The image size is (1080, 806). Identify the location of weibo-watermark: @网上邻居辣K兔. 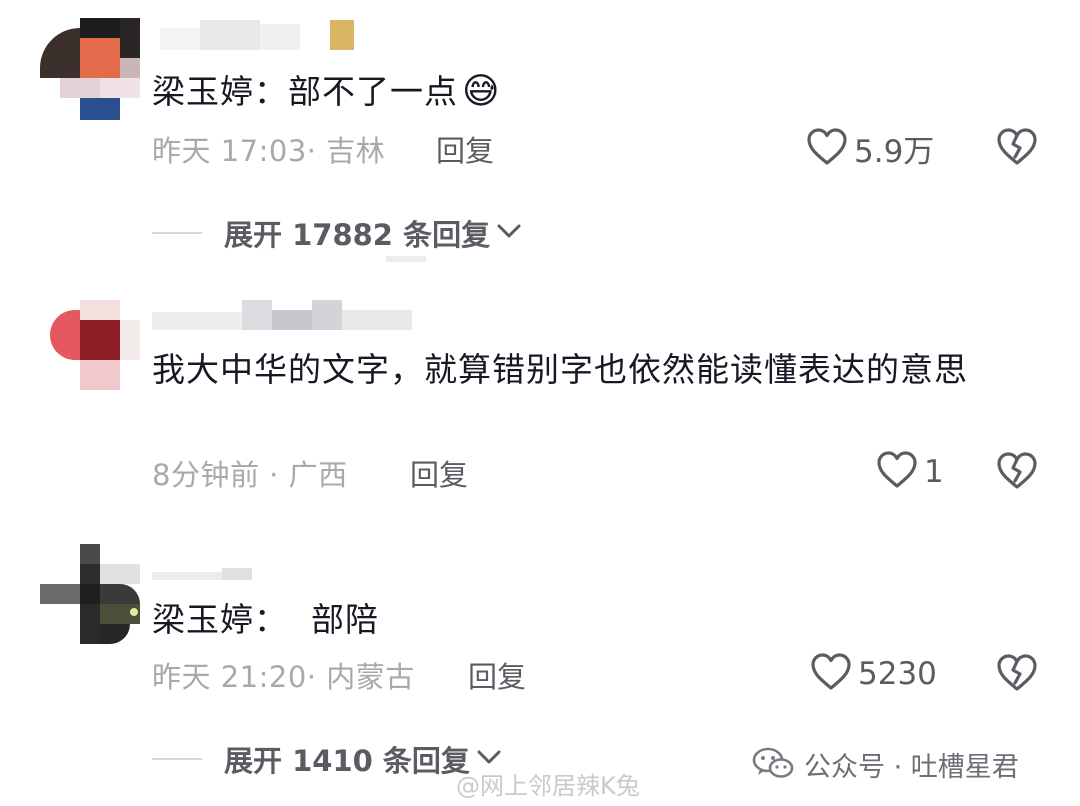
(548, 786).